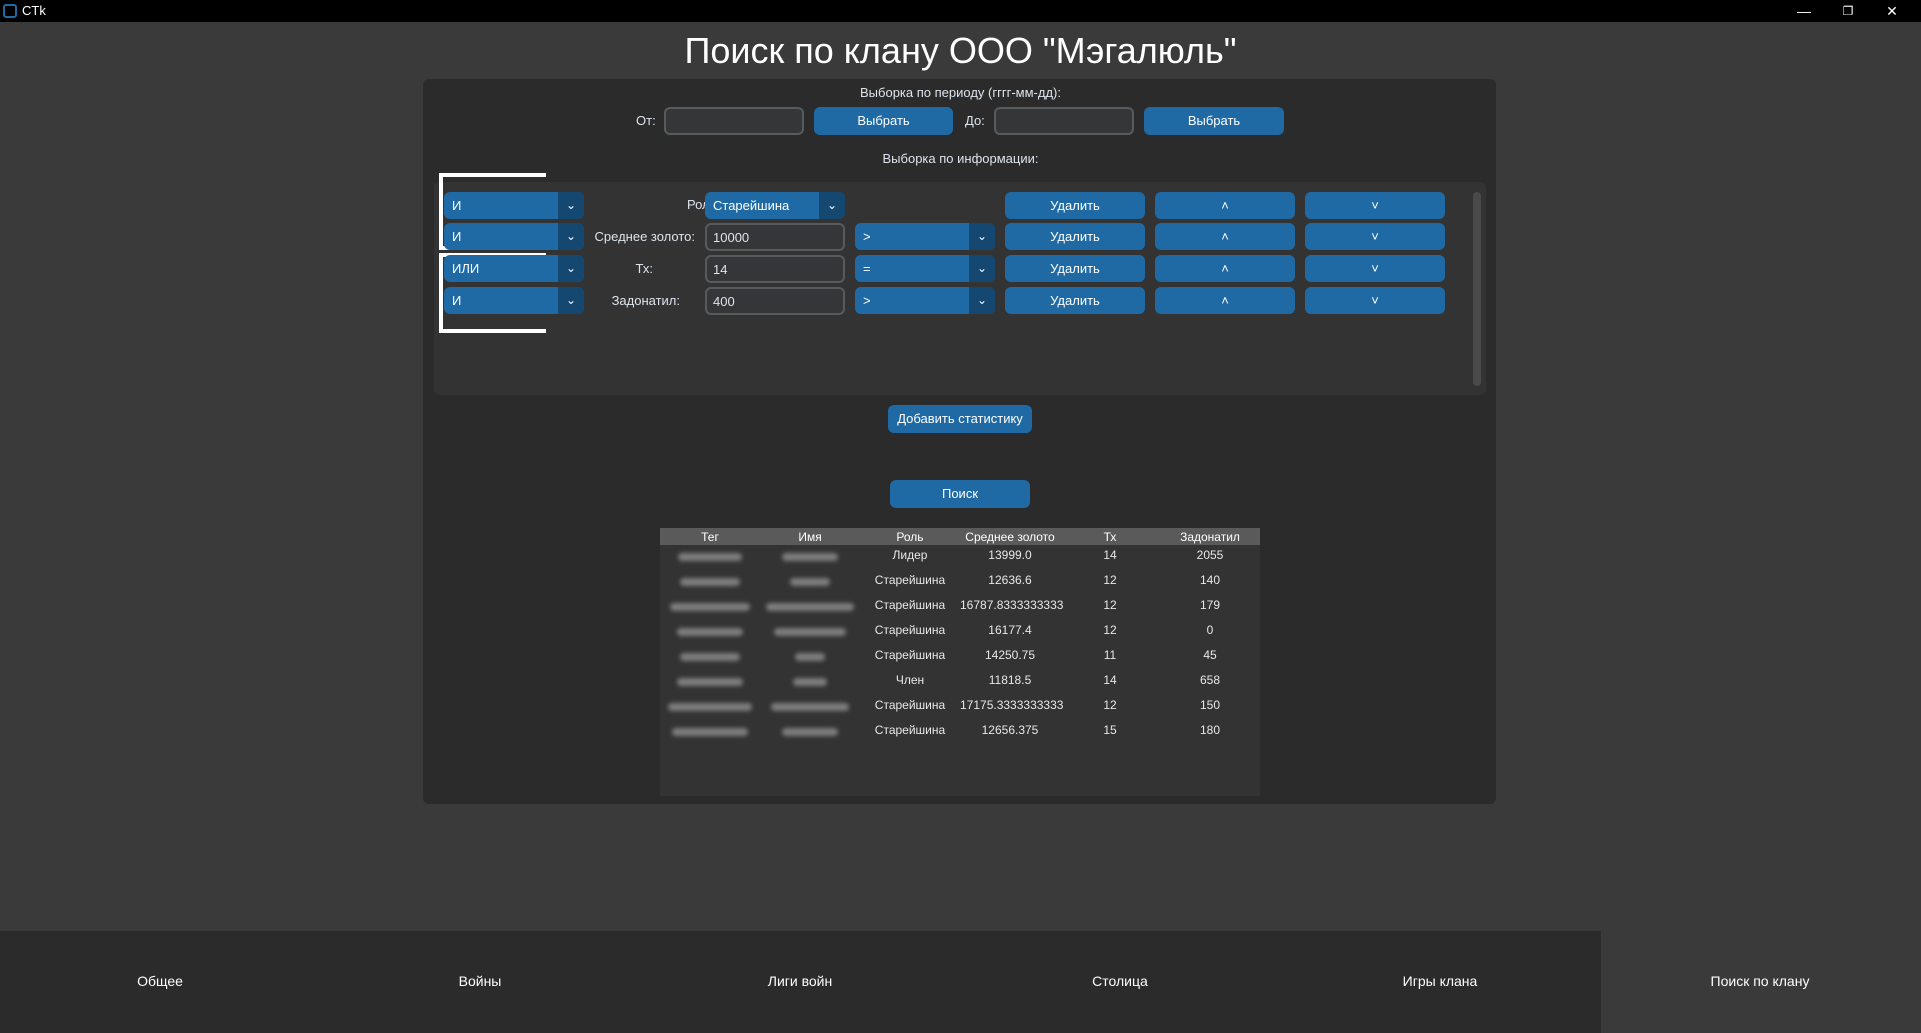 The width and height of the screenshot is (1921, 1033). Describe the element at coordinates (1848, 11) in the screenshot. I see `maximize-icon: ❐` at that location.